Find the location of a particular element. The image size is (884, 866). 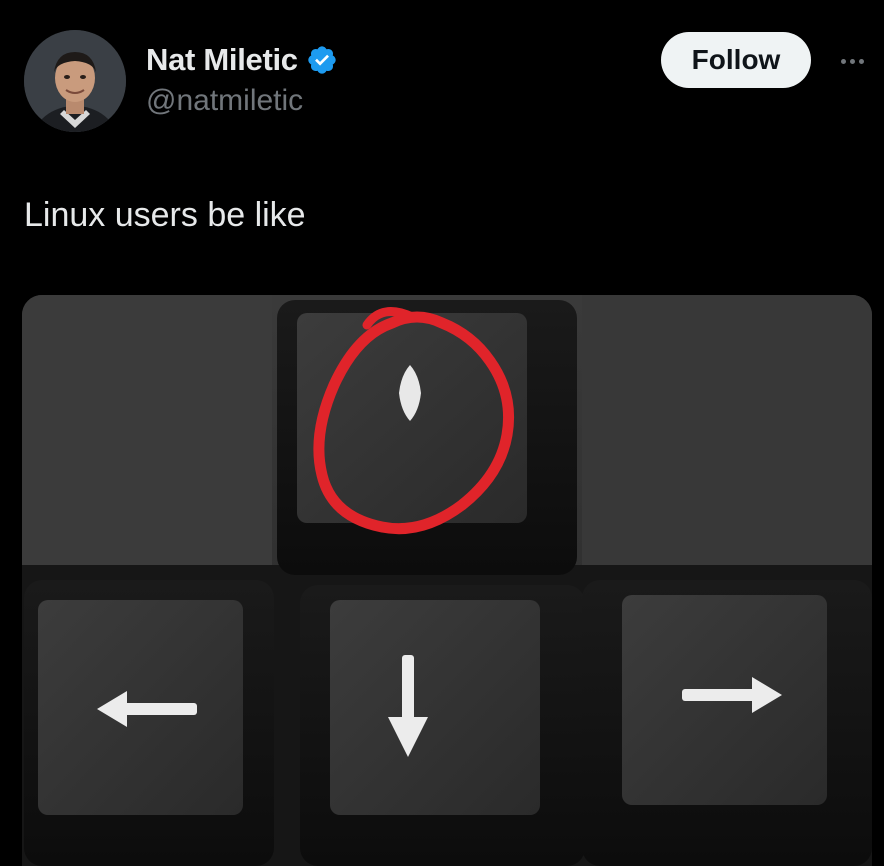

right-arrow-key is located at coordinates (727, 723).